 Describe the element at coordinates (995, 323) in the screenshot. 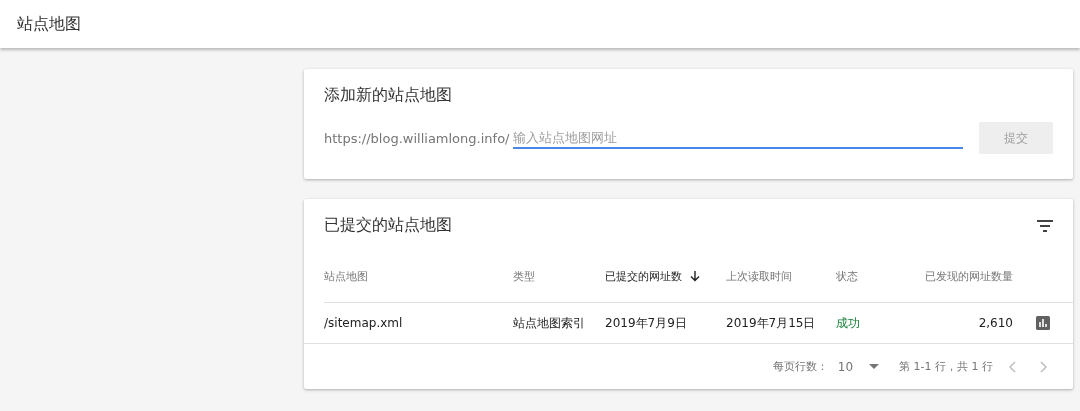

I see `table-cell: 2,610` at that location.